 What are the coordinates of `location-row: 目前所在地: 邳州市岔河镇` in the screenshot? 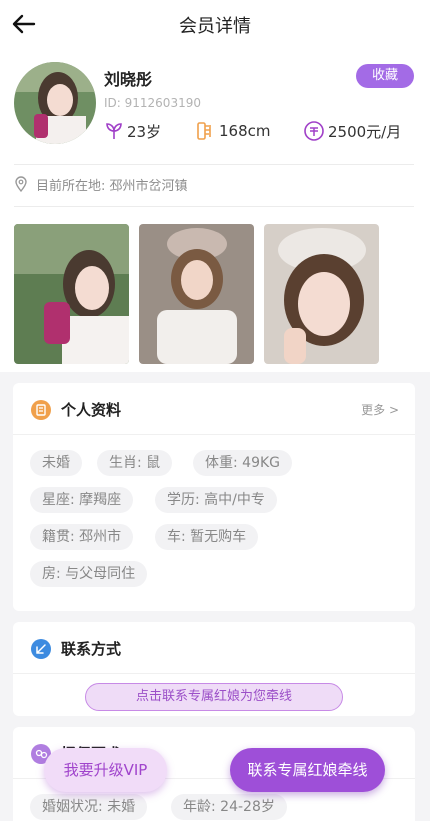 It's located at (101, 184).